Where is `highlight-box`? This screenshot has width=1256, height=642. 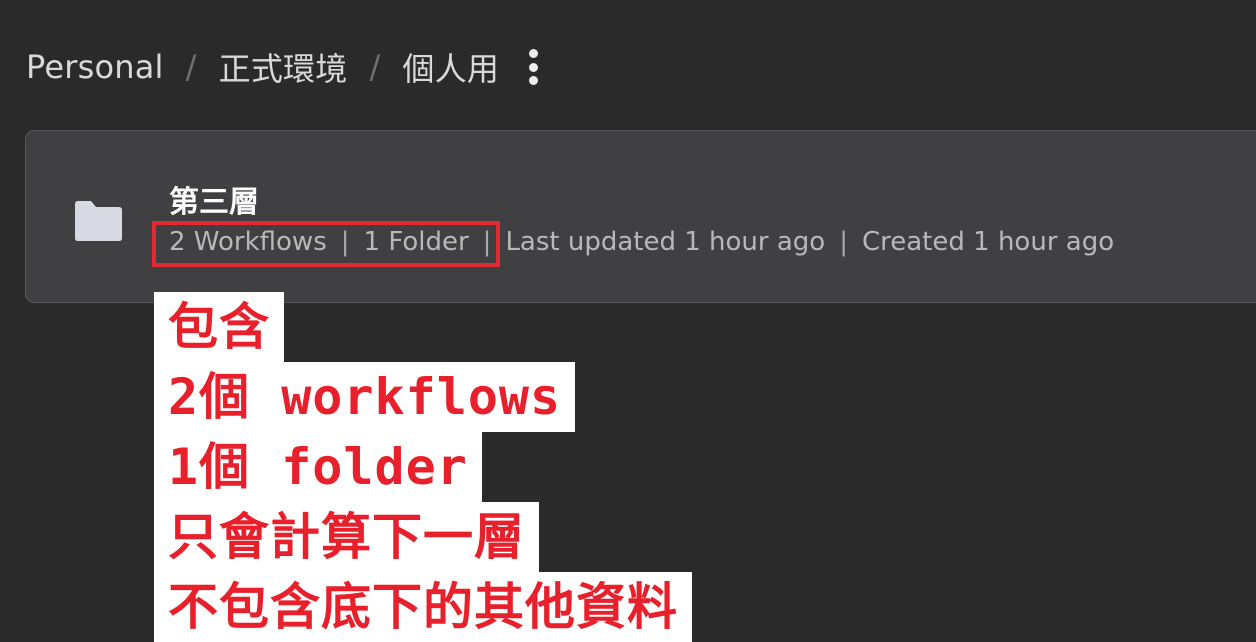
highlight-box is located at coordinates (326, 244).